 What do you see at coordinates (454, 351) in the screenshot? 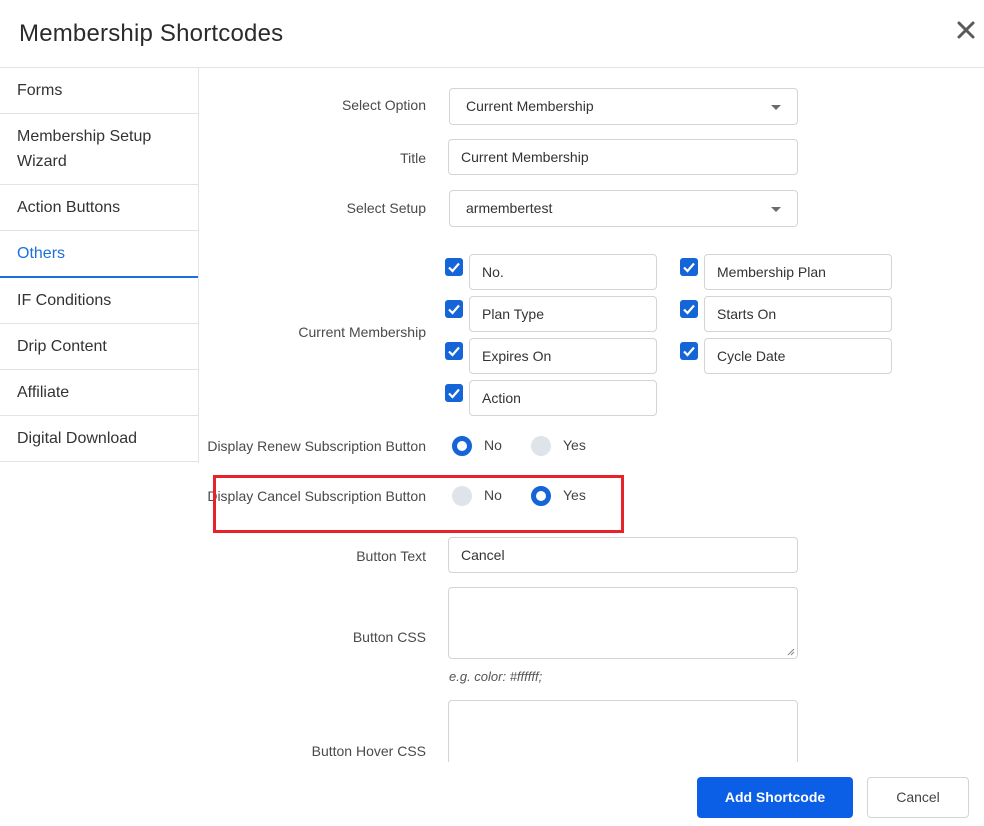
I see `checkbox-expires-on` at bounding box center [454, 351].